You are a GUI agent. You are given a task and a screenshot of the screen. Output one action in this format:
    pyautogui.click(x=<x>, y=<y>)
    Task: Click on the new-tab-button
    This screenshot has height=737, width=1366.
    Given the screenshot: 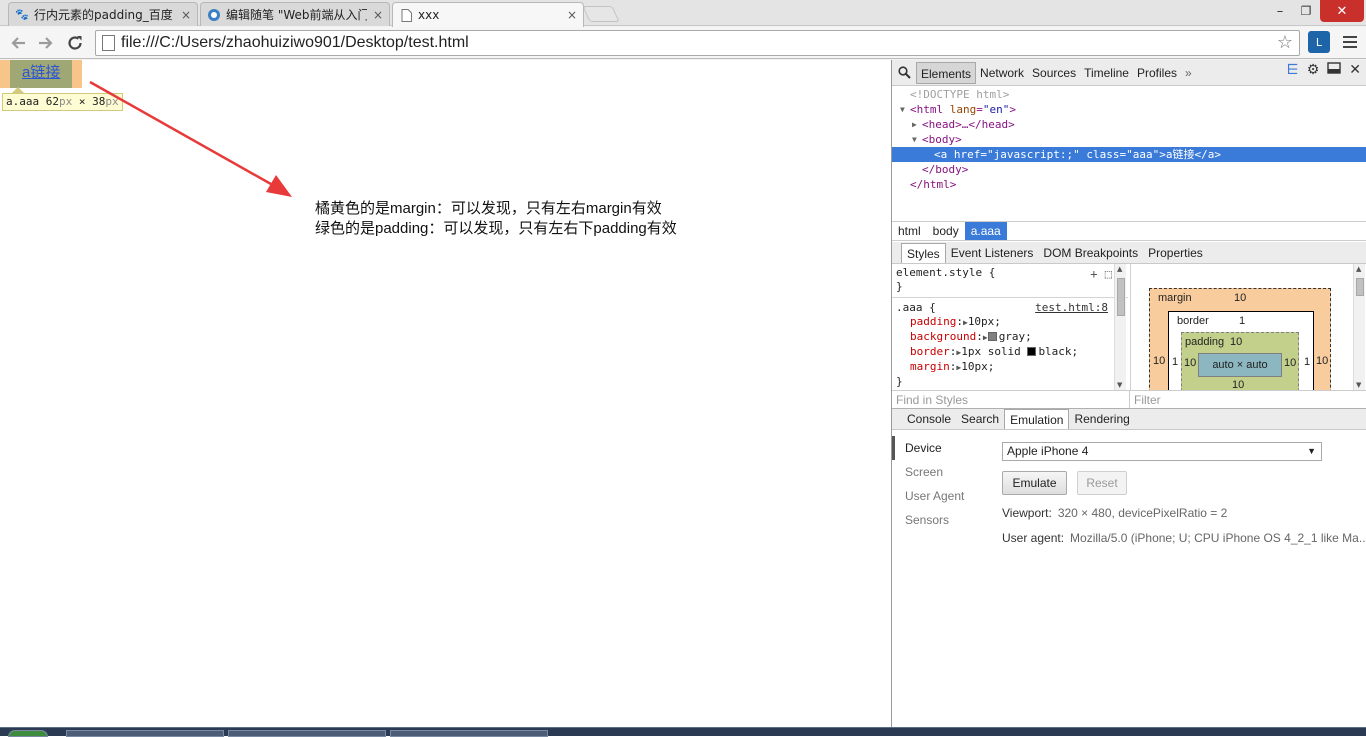 What is the action you would take?
    pyautogui.click(x=601, y=14)
    